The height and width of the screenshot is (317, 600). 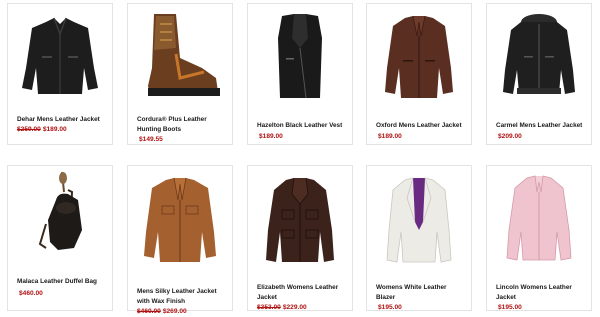 I want to click on product-title: Cordura® Plus Leather Hunting Boots, so click(x=182, y=125).